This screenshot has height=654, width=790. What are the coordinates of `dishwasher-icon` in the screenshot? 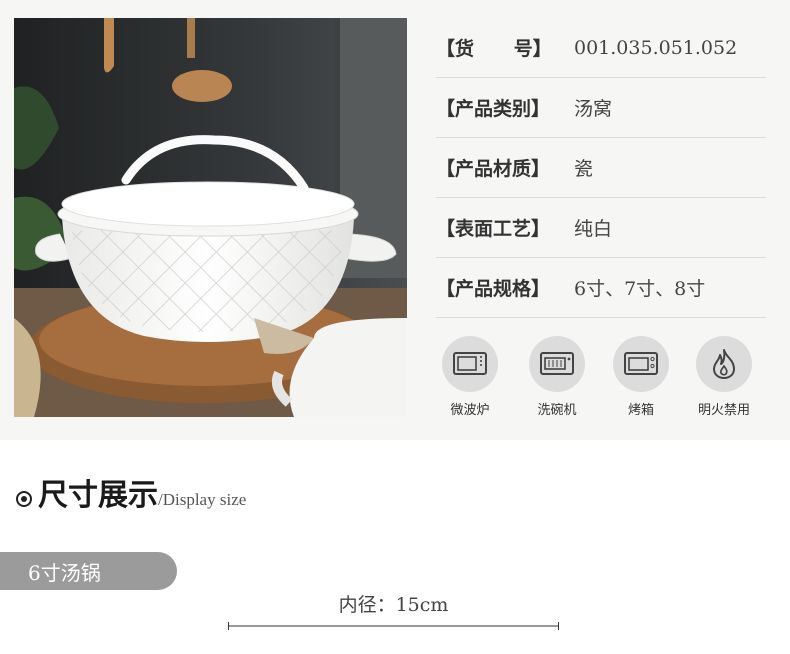 It's located at (557, 364).